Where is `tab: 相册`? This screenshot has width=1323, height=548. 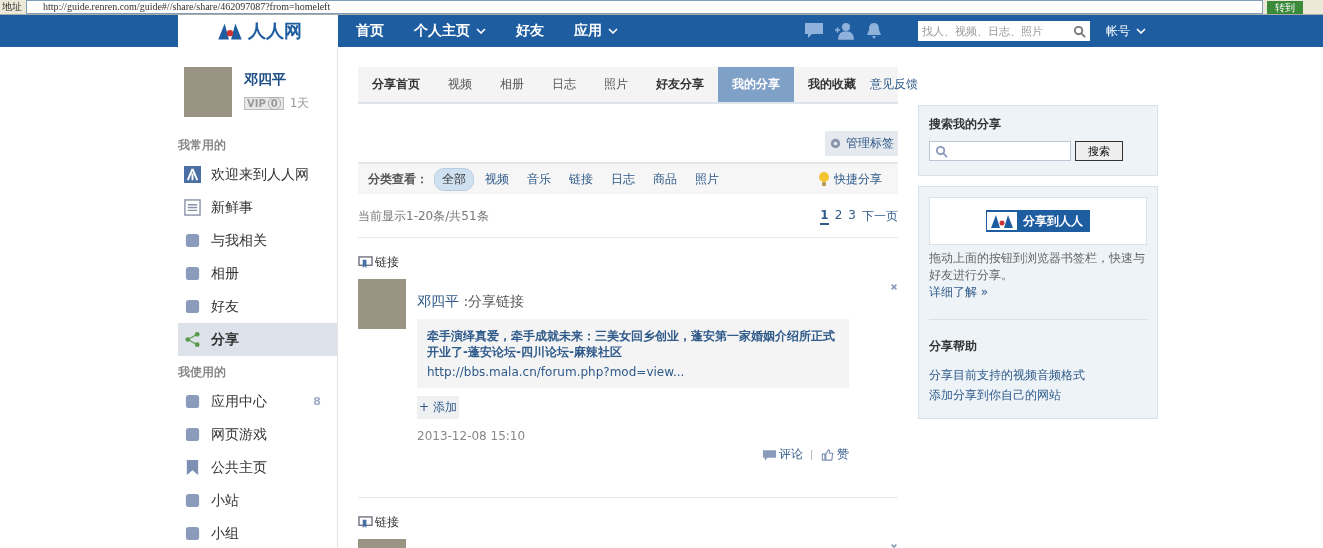
tab: 相册 is located at coordinates (512, 84).